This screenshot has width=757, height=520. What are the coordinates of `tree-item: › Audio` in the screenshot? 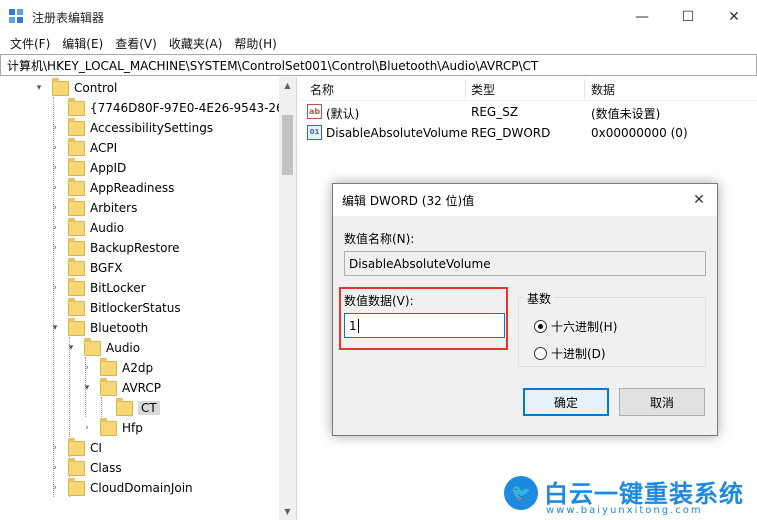 It's located at (87, 227).